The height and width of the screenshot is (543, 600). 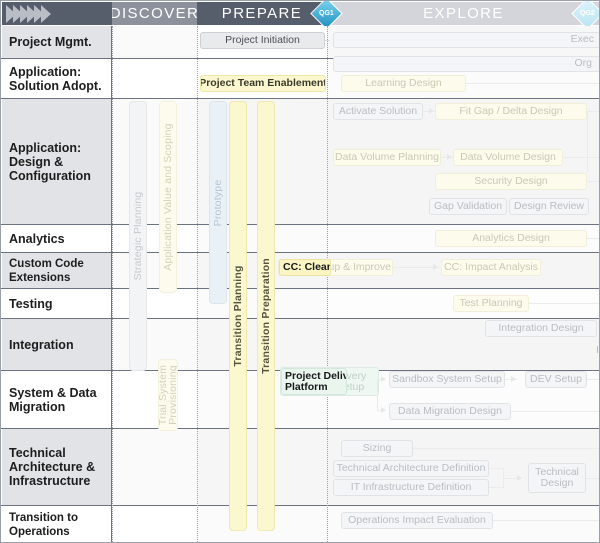 I want to click on row-label-text: Application: Solution Adopt., so click(x=55, y=78).